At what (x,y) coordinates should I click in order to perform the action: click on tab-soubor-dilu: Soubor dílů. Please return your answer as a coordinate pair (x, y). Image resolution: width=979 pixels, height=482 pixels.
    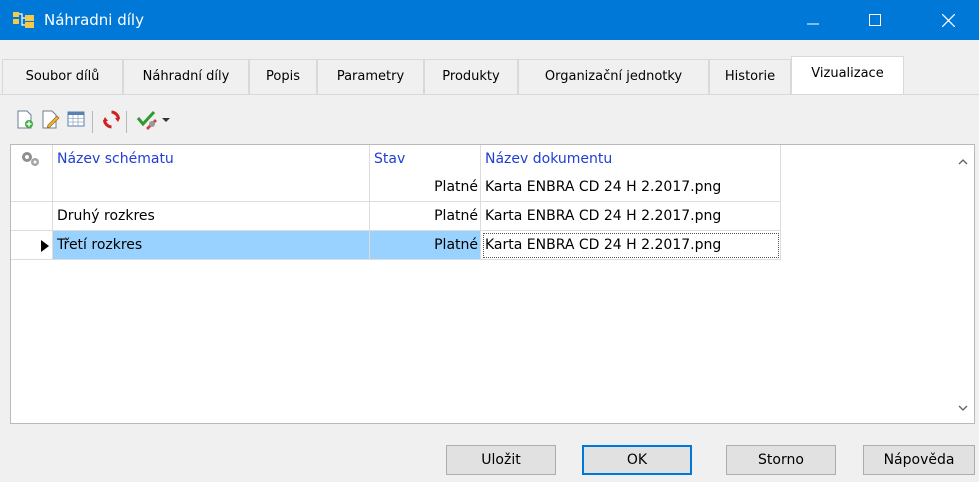
    Looking at the image, I should click on (62, 76).